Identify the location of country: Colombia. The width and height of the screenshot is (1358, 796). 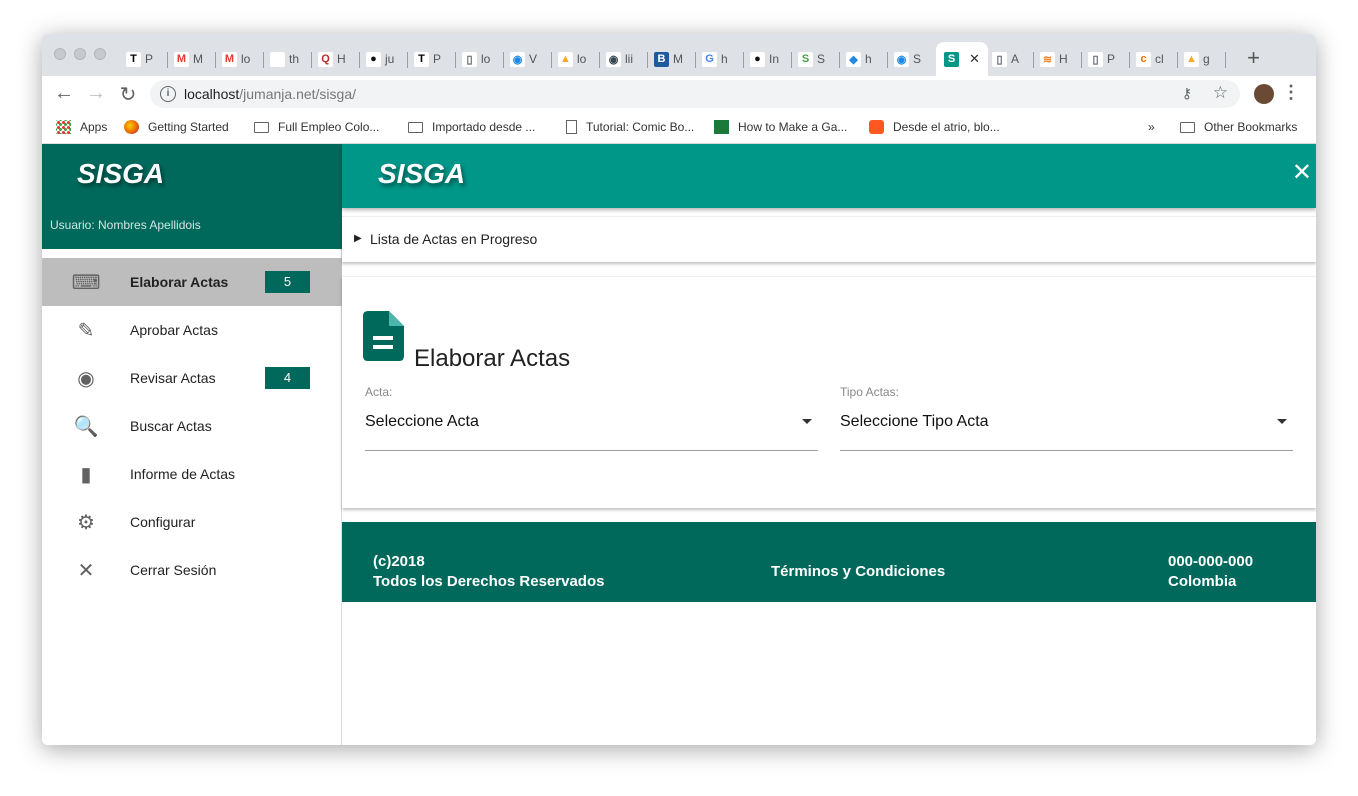
(1202, 581).